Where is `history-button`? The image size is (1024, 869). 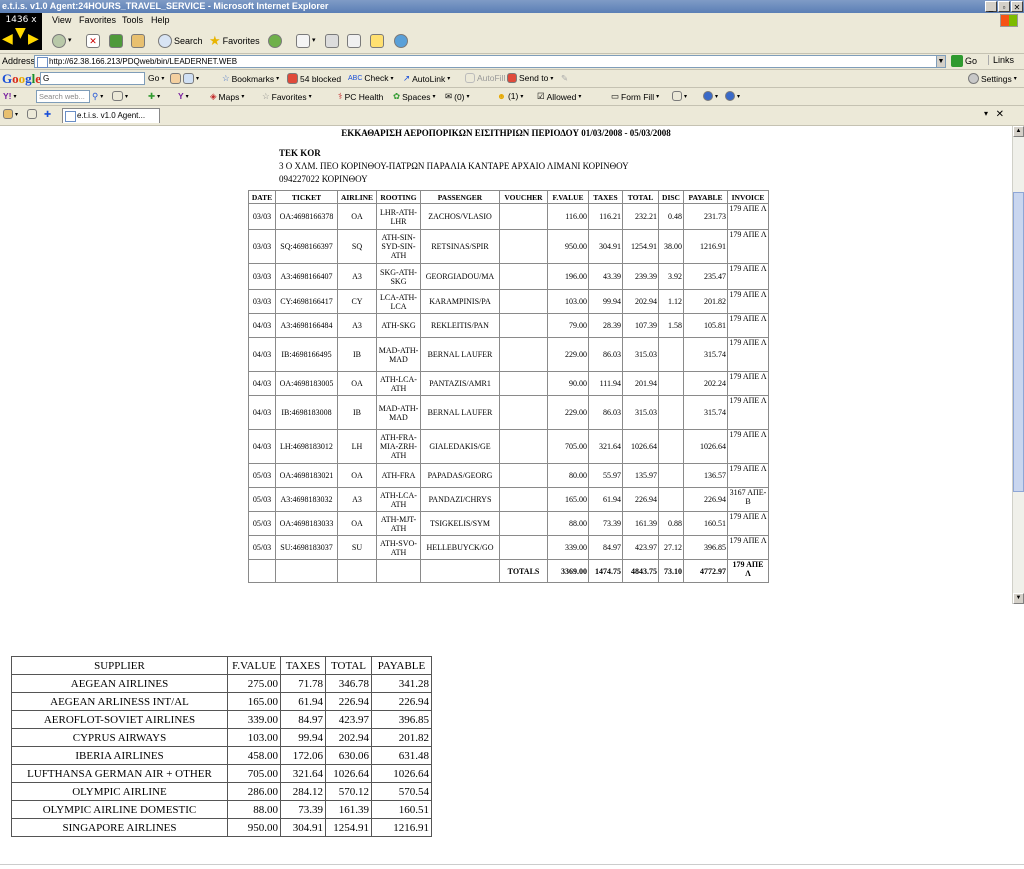
history-button is located at coordinates (275, 41).